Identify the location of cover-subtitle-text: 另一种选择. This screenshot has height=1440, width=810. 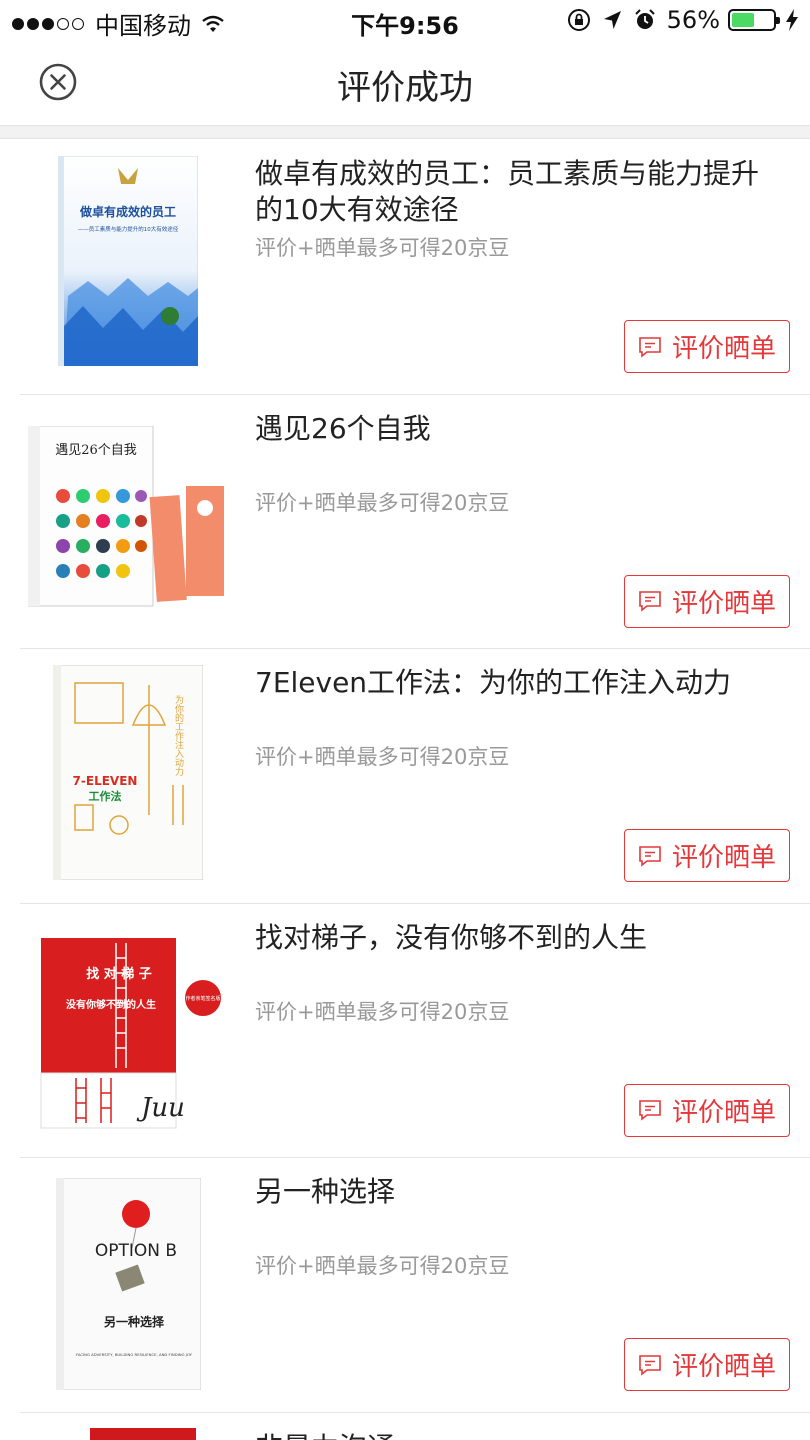
(133, 1321).